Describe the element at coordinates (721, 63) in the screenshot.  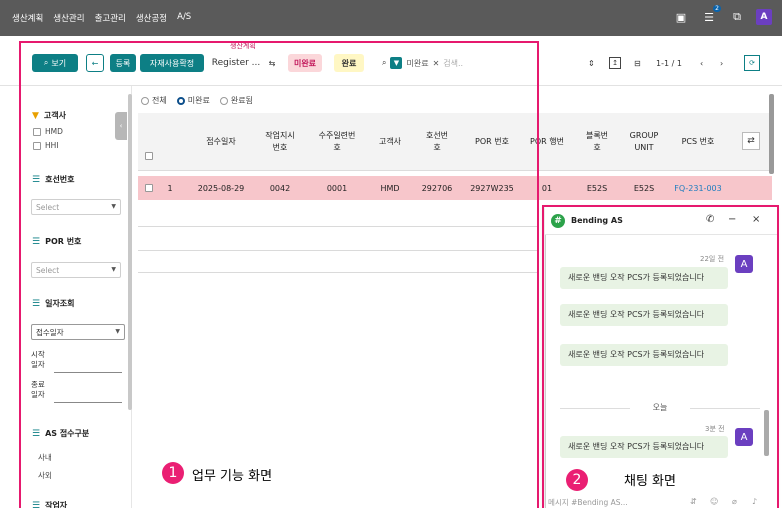
I see `next-page-icon: ›` at that location.